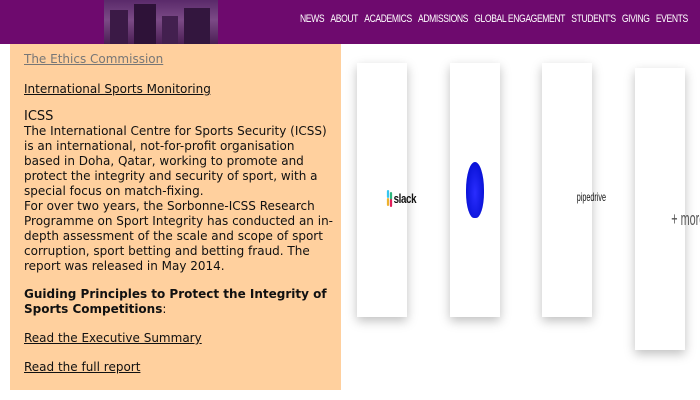 The image size is (700, 400). I want to click on ethics-commission-link: The Ethics Commission, so click(179, 59).